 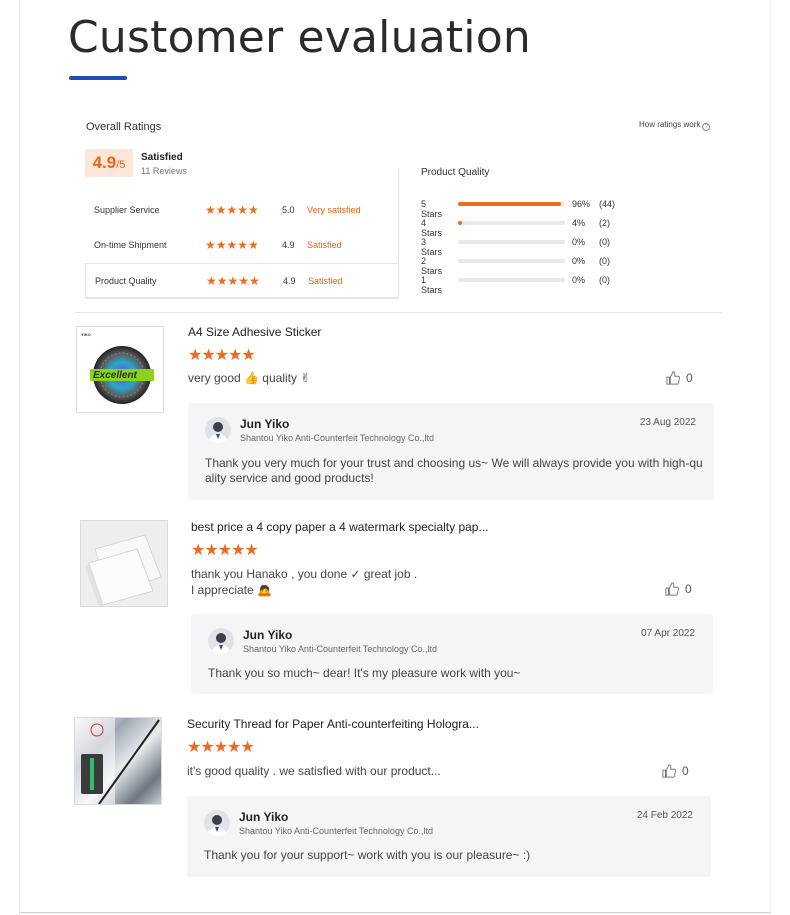 I want to click on reply-date: 07 Apr 2022, so click(x=668, y=633).